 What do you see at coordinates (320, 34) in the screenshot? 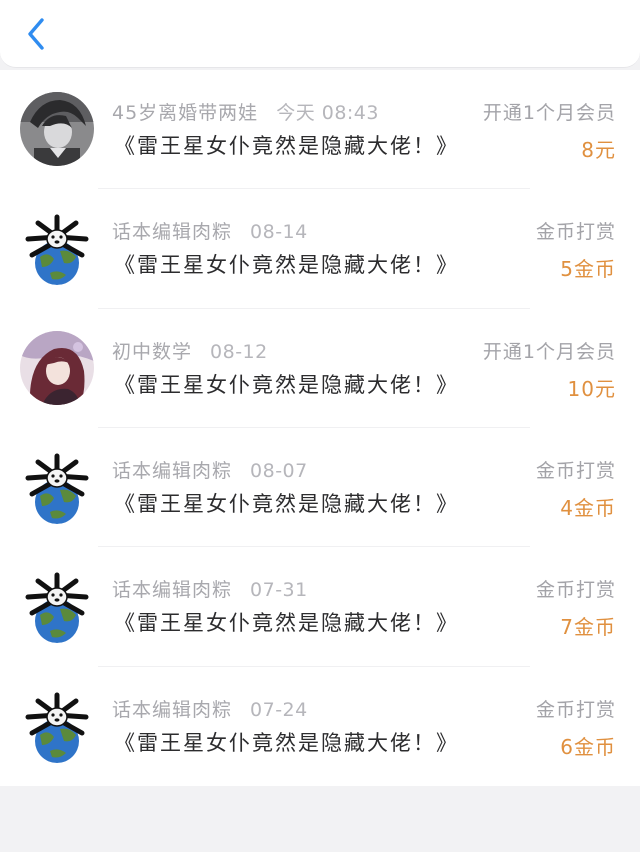
I see `top-bar` at bounding box center [320, 34].